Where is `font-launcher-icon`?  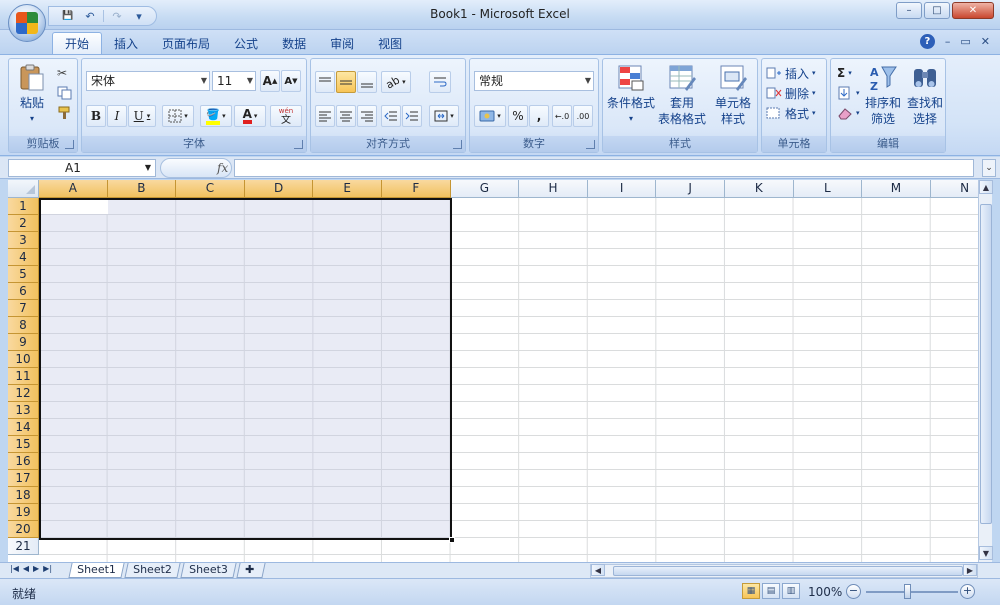 font-launcher-icon is located at coordinates (298, 144).